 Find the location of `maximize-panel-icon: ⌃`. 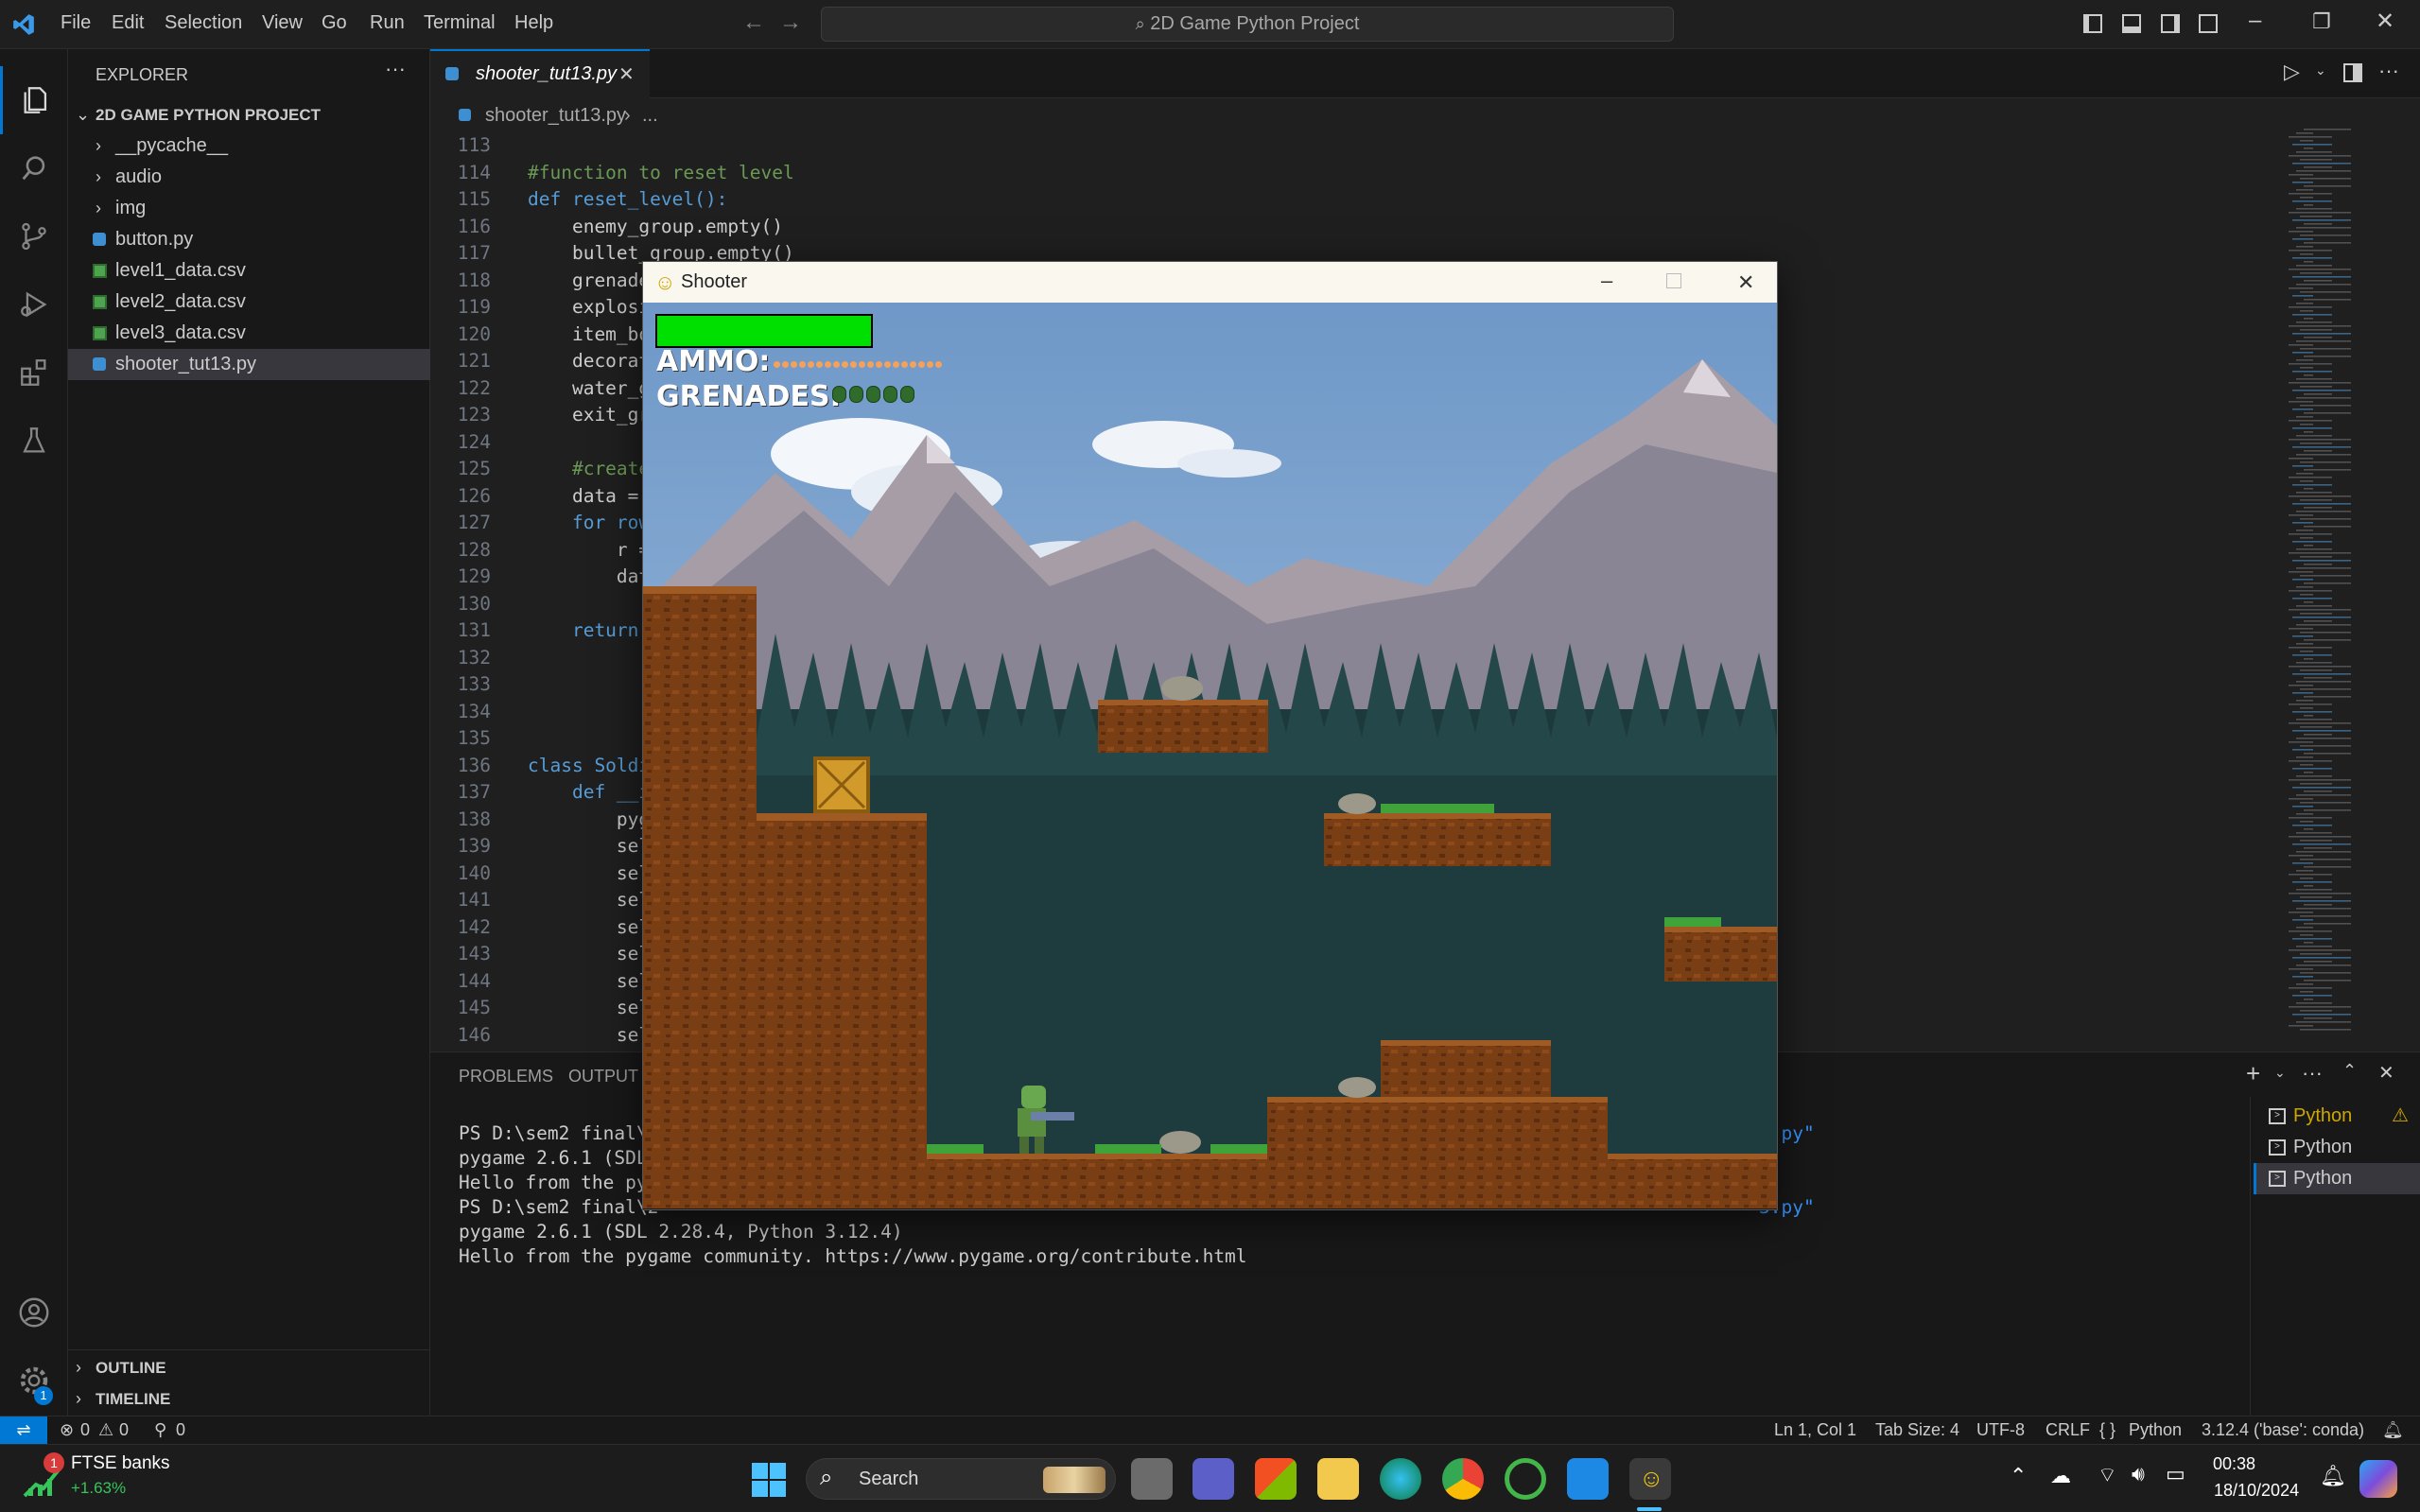

maximize-panel-icon: ⌃ is located at coordinates (2349, 1071).